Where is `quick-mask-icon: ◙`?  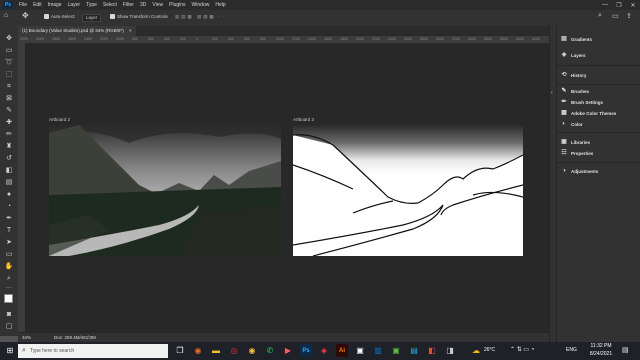
quick-mask-icon: ◙ is located at coordinates (9, 314).